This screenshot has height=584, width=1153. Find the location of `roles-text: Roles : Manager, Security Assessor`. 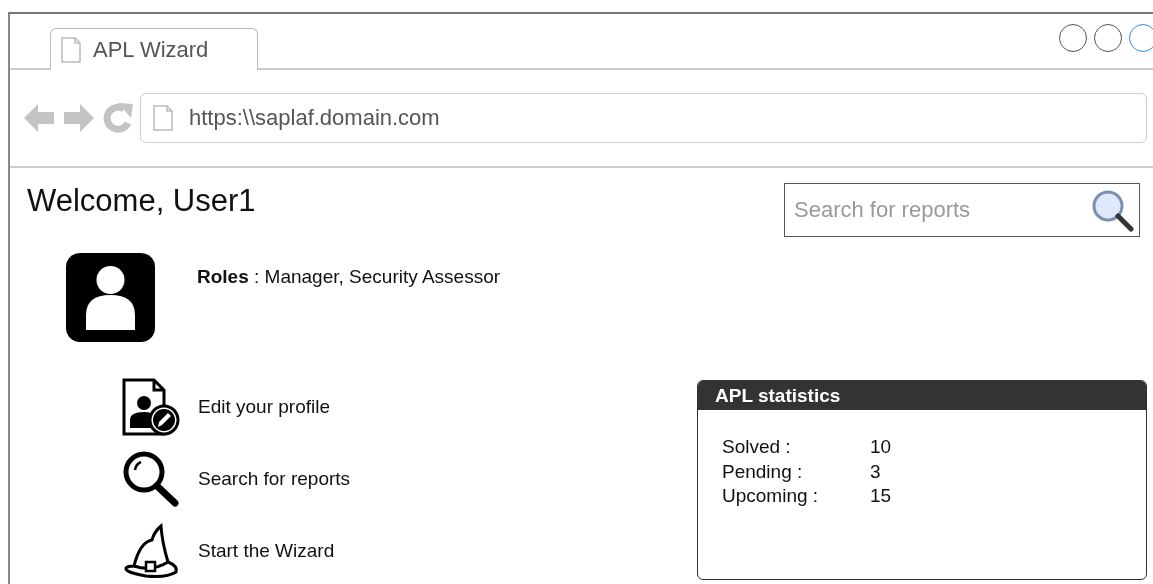

roles-text: Roles : Manager, Security Assessor is located at coordinates (349, 277).